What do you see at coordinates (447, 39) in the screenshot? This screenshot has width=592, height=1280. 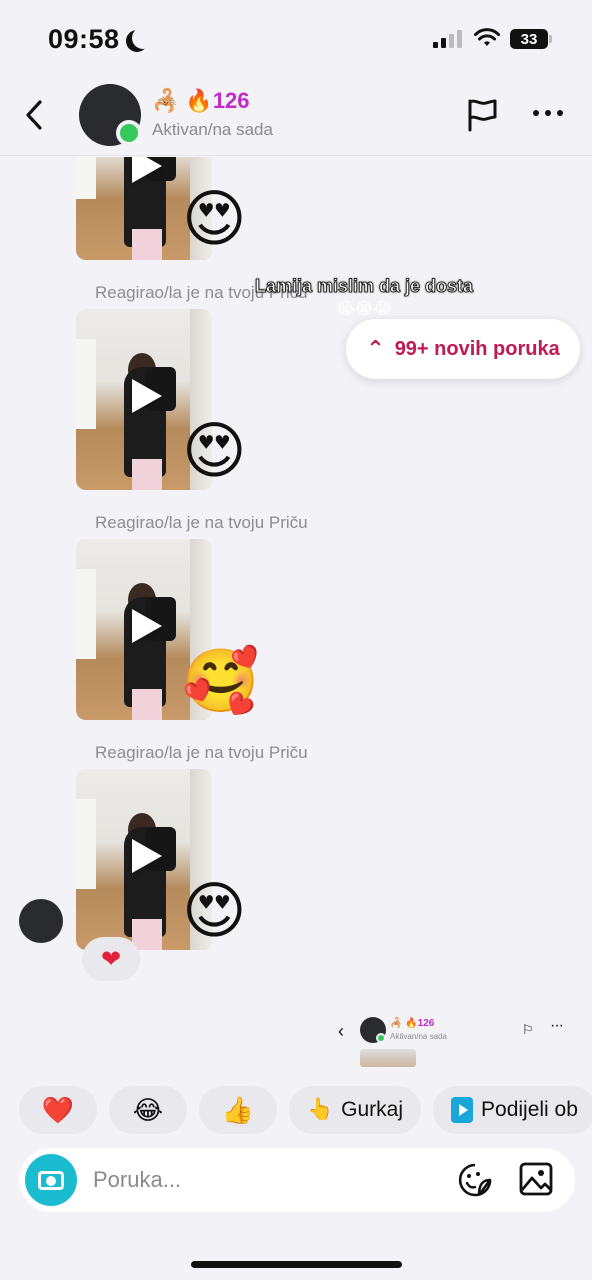 I see `signal-icon` at bounding box center [447, 39].